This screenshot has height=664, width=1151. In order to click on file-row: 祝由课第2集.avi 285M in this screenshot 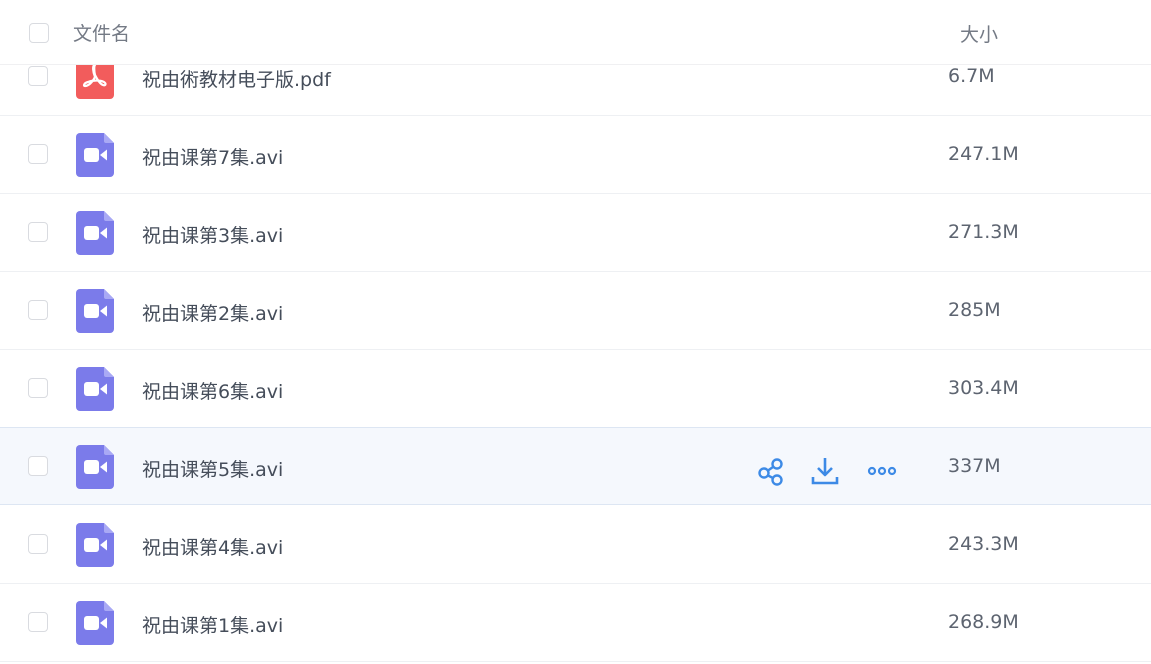, I will do `click(575, 311)`.